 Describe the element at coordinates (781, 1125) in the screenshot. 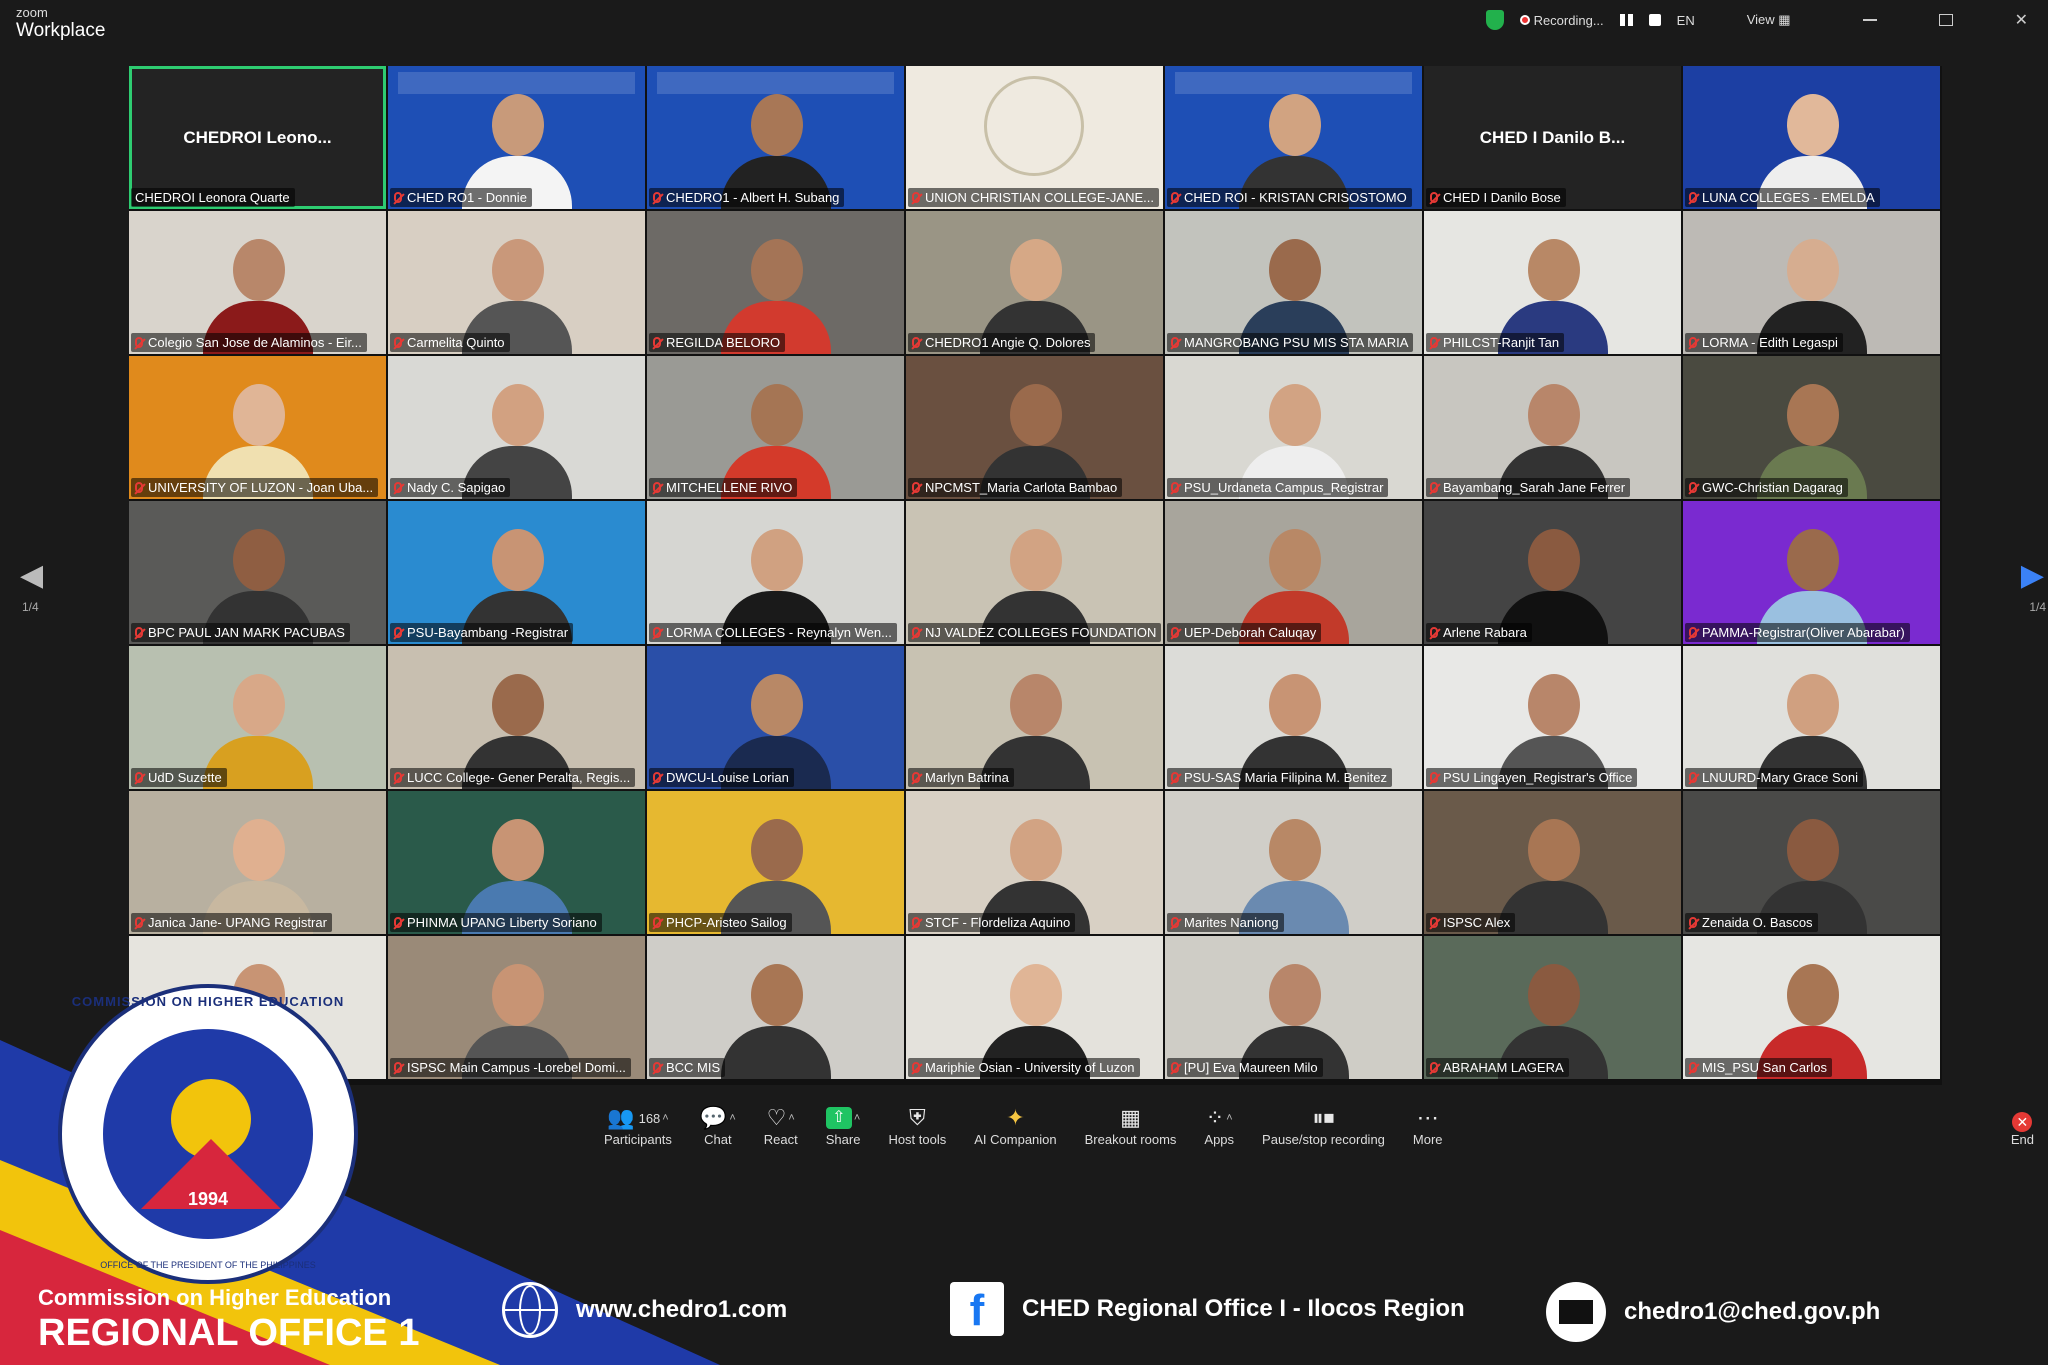

I see `react-button: ♡ ˄ React` at that location.